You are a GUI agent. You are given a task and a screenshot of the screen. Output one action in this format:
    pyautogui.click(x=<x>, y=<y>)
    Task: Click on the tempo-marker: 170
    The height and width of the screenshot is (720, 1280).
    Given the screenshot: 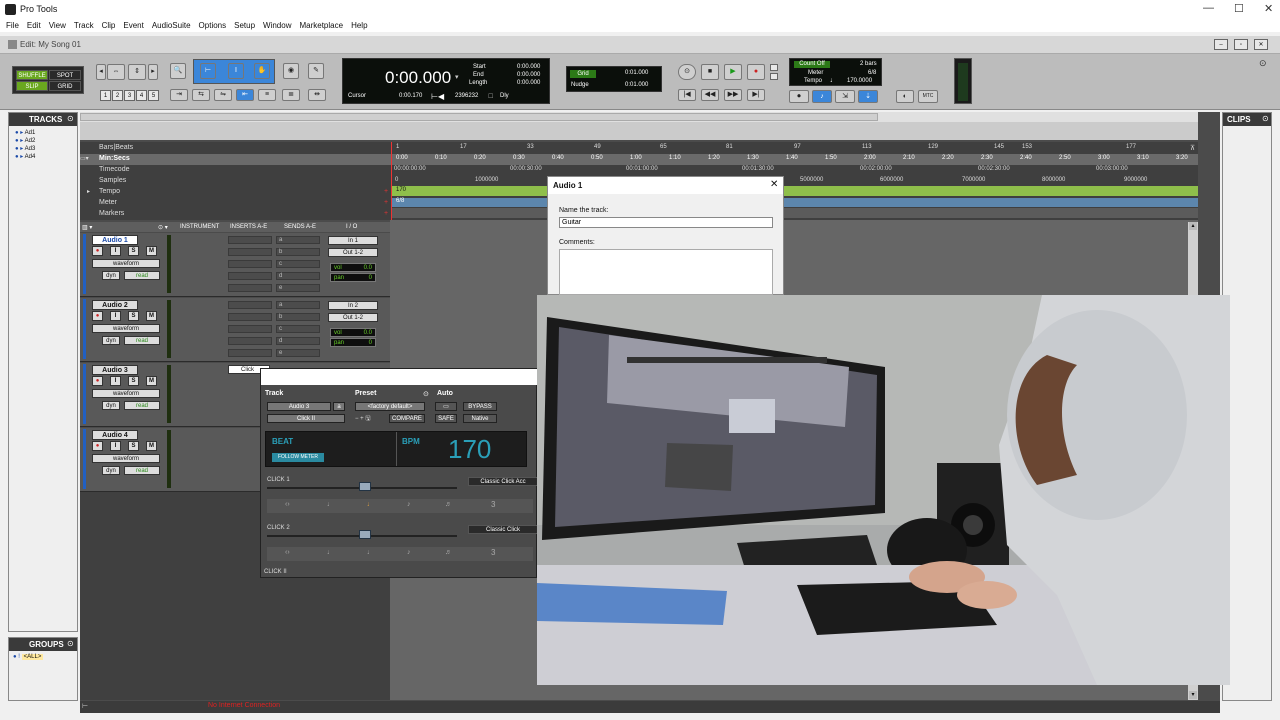 What is the action you would take?
    pyautogui.click(x=401, y=190)
    